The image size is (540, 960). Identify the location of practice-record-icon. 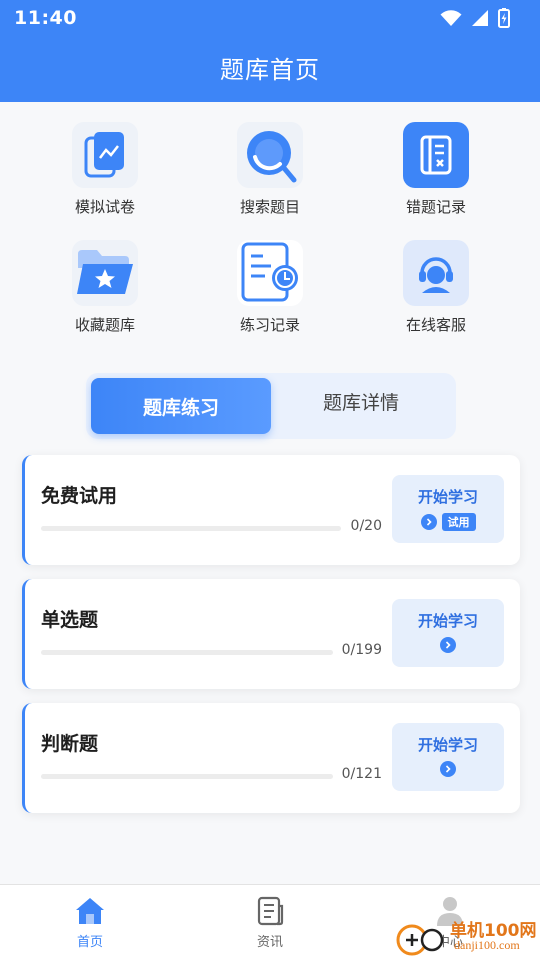
(270, 273).